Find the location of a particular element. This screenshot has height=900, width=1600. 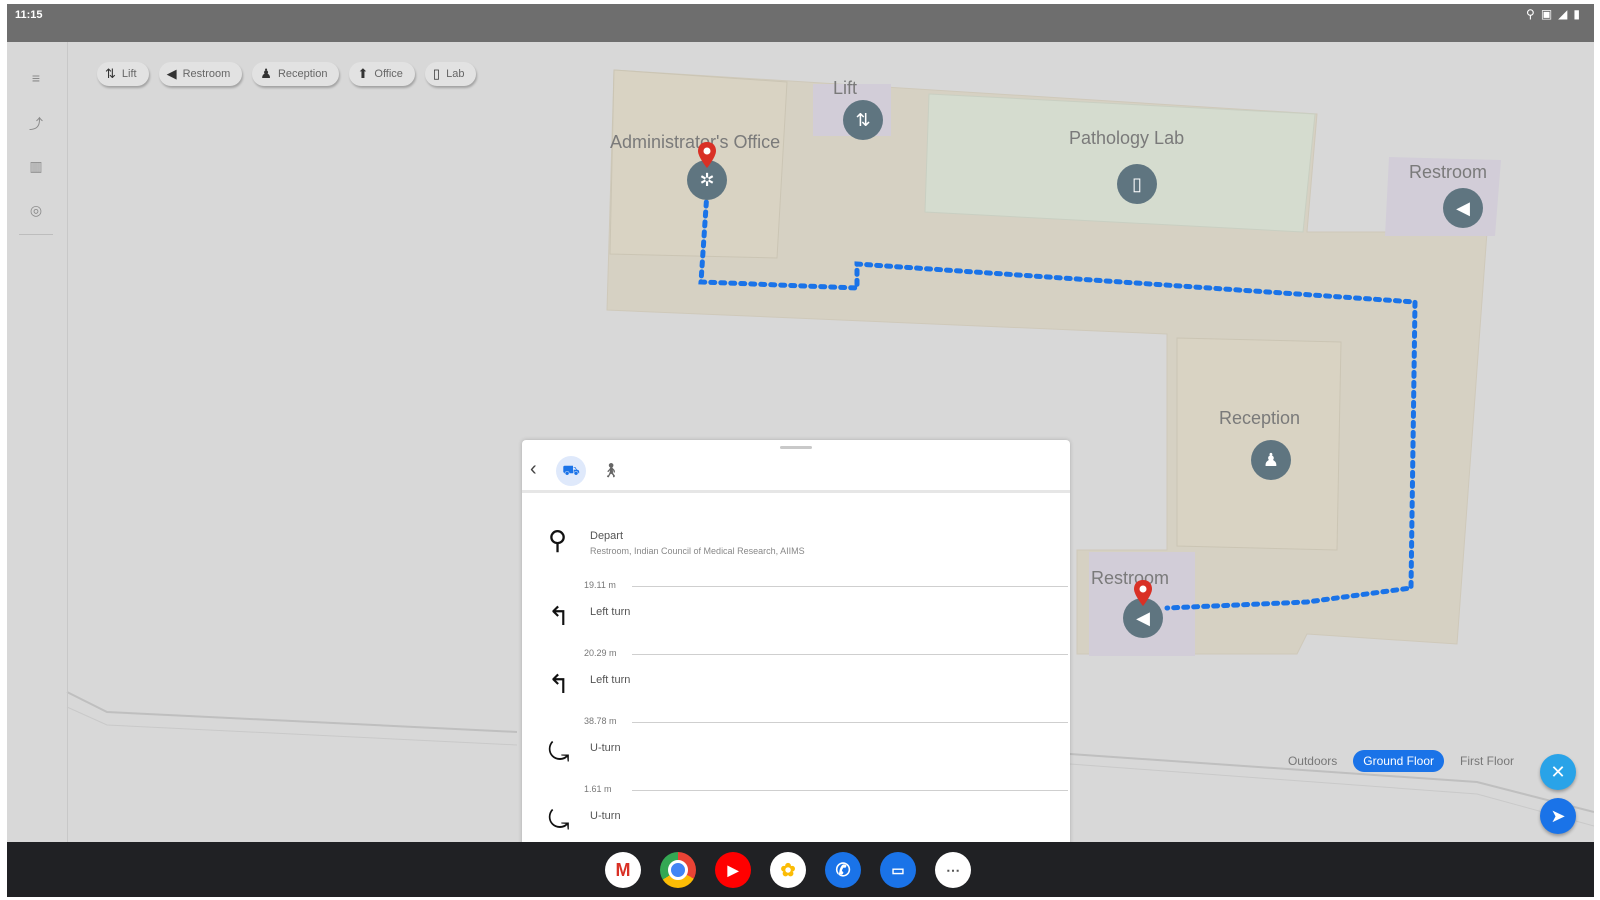

taskbar: M ▶ ✿ ✆ ▭ ⋯ is located at coordinates (800, 869).